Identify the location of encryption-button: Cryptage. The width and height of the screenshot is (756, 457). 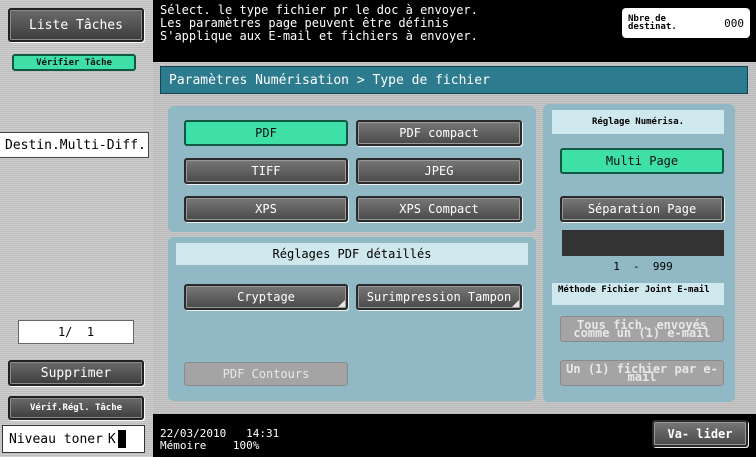
(266, 297).